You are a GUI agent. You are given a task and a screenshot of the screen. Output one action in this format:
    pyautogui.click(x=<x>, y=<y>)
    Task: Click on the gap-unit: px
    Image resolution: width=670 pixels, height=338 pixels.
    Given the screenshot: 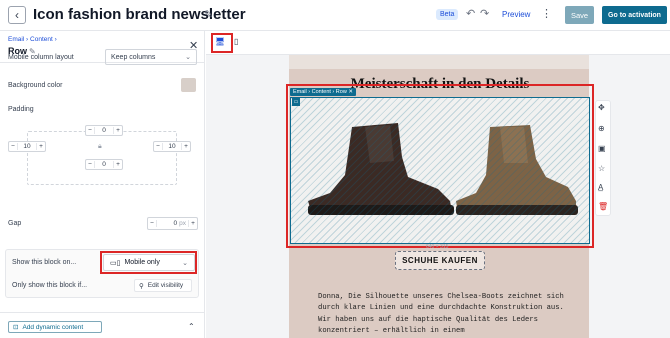 What is the action you would take?
    pyautogui.click(x=182, y=223)
    